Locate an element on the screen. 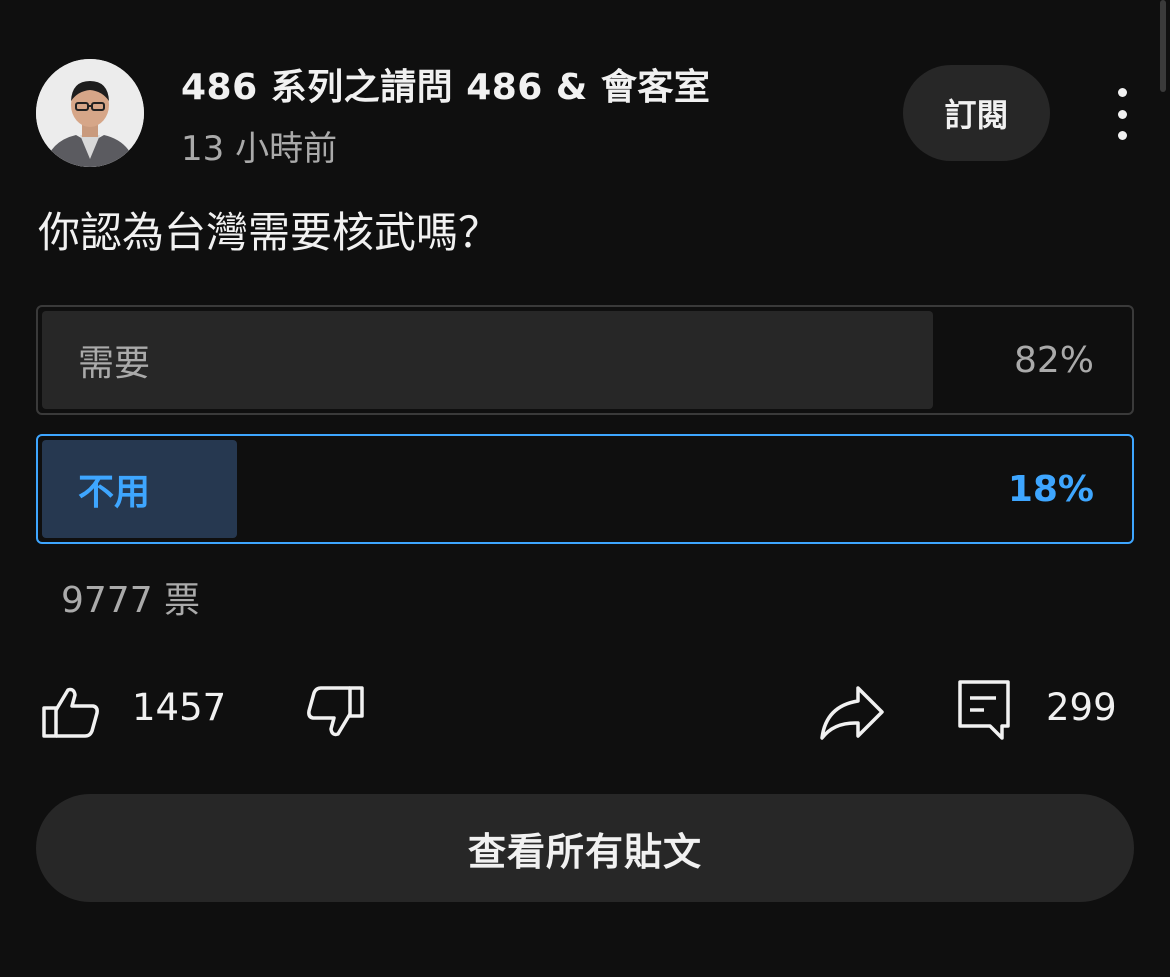 This screenshot has height=977, width=1170. thumb-up-icon is located at coordinates (71, 712).